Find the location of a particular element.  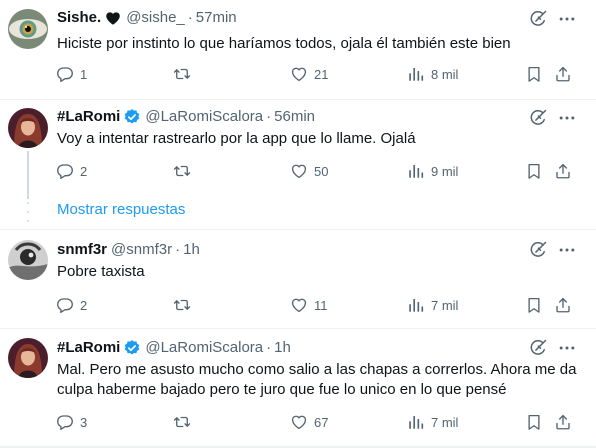

tweet-header: #LaRomi @LaRomiScalora · 56min is located at coordinates (186, 117).